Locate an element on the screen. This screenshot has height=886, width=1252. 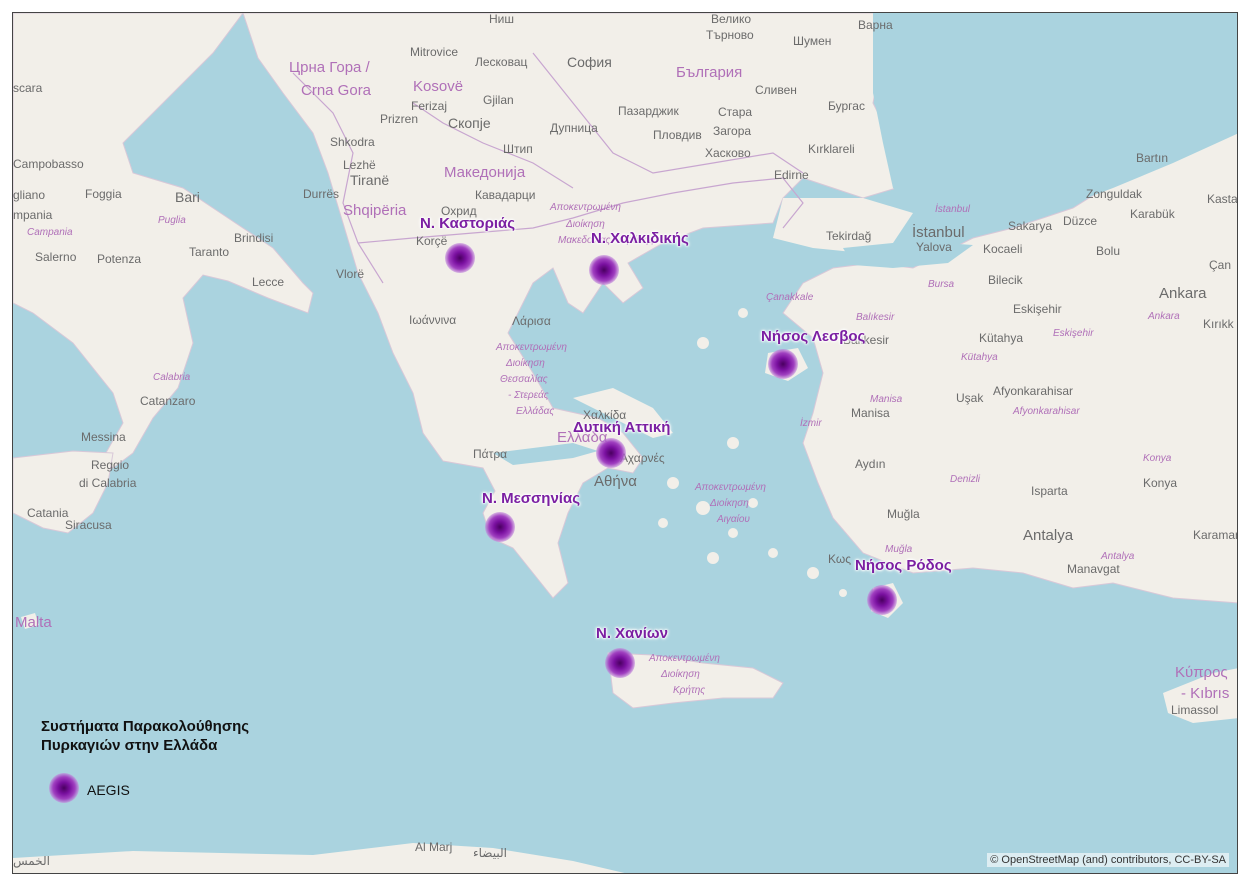
region-label: Çanakkale is located at coordinates (790, 297).